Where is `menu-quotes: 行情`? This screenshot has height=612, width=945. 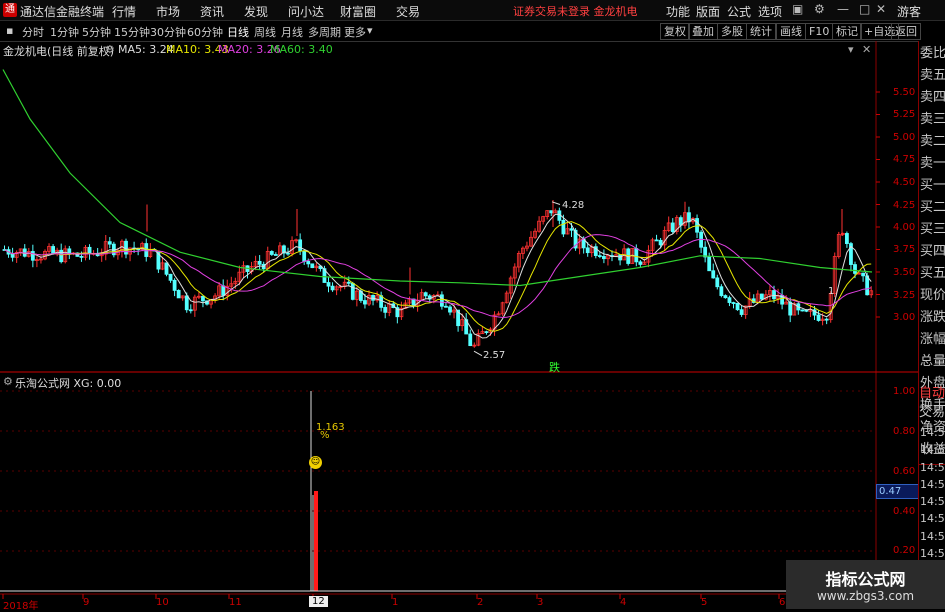
menu-quotes: 行情 is located at coordinates (124, 11).